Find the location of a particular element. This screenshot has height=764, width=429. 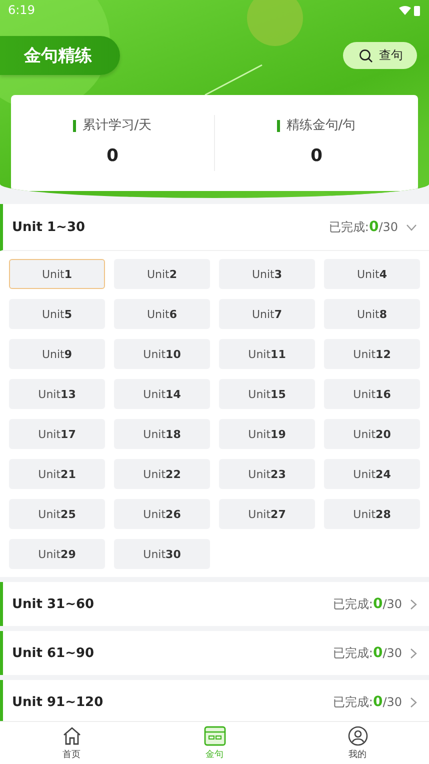

page-title: 金句精练 is located at coordinates (60, 55).